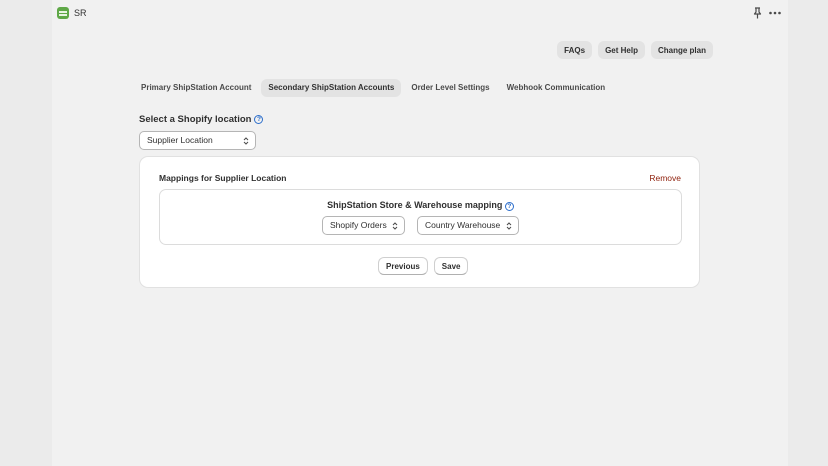 The width and height of the screenshot is (828, 466). I want to click on app-name: SR, so click(80, 13).